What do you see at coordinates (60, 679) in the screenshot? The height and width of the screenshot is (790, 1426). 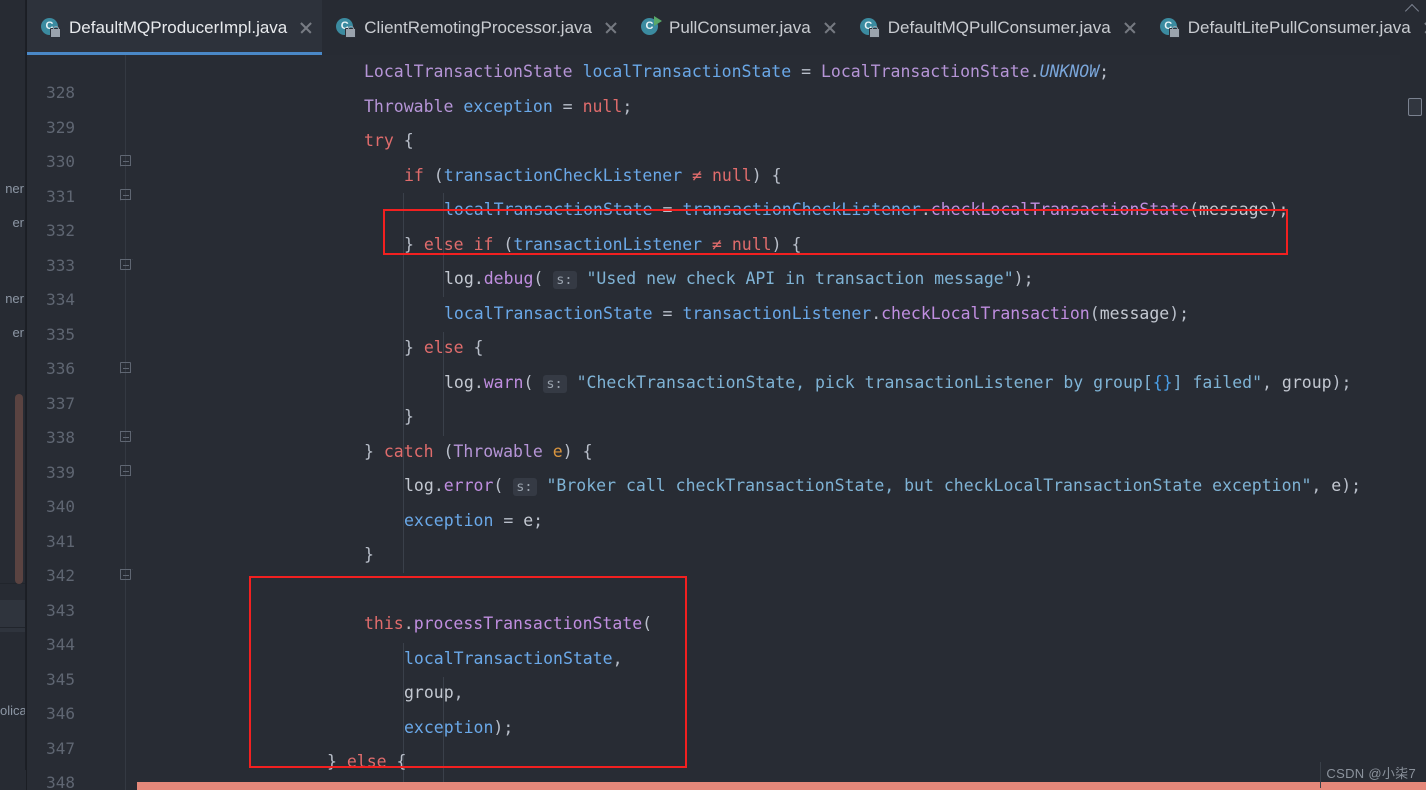 I see `line-number: 345` at bounding box center [60, 679].